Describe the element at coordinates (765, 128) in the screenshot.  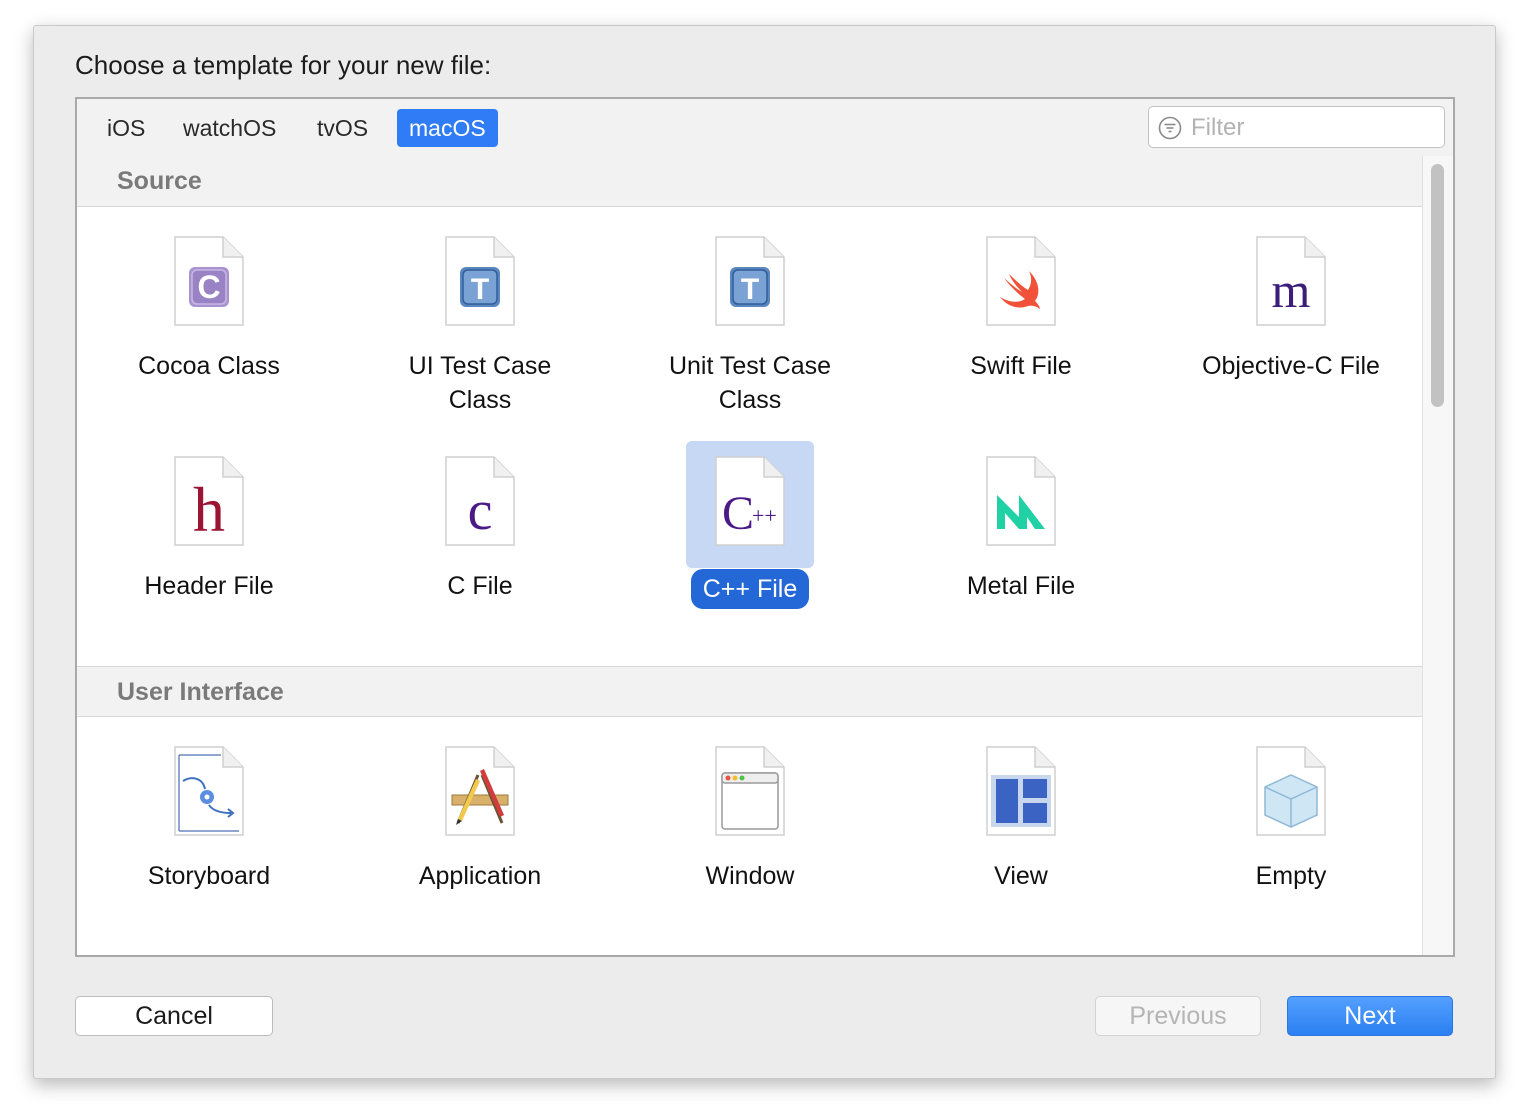
I see `platform-tab-bar: iOS watchOS tvOS macOS` at that location.